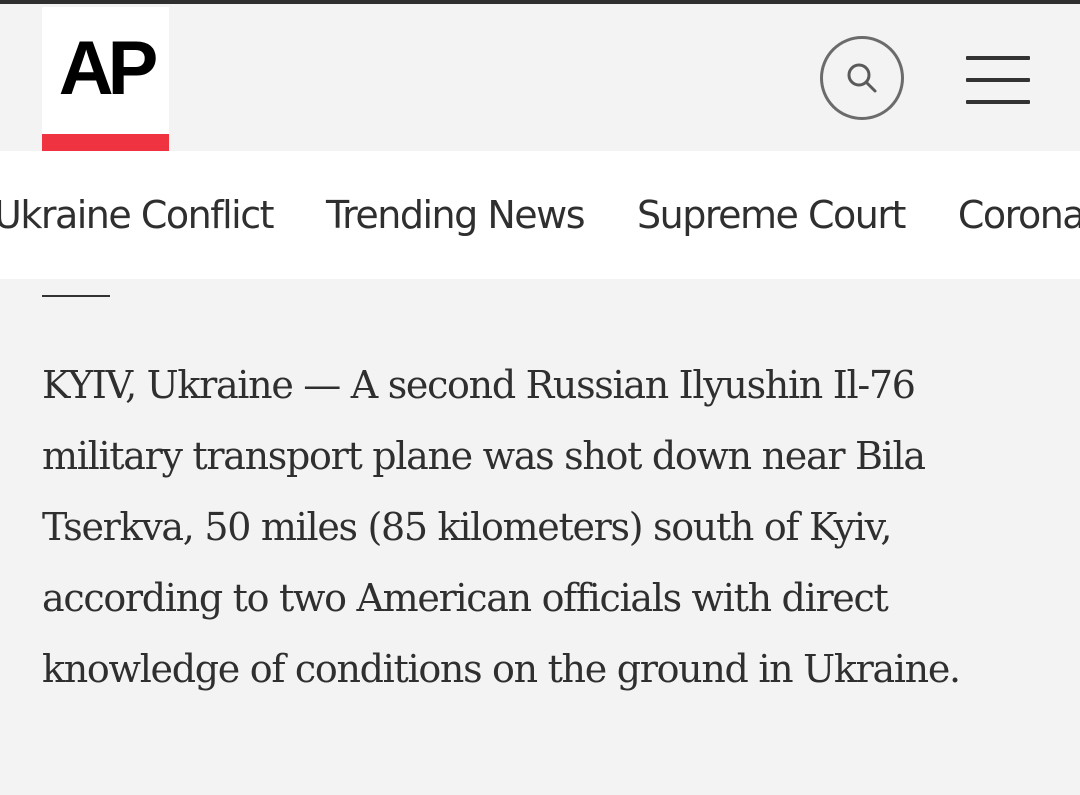 This screenshot has width=1080, height=795. I want to click on search-icon, so click(862, 78).